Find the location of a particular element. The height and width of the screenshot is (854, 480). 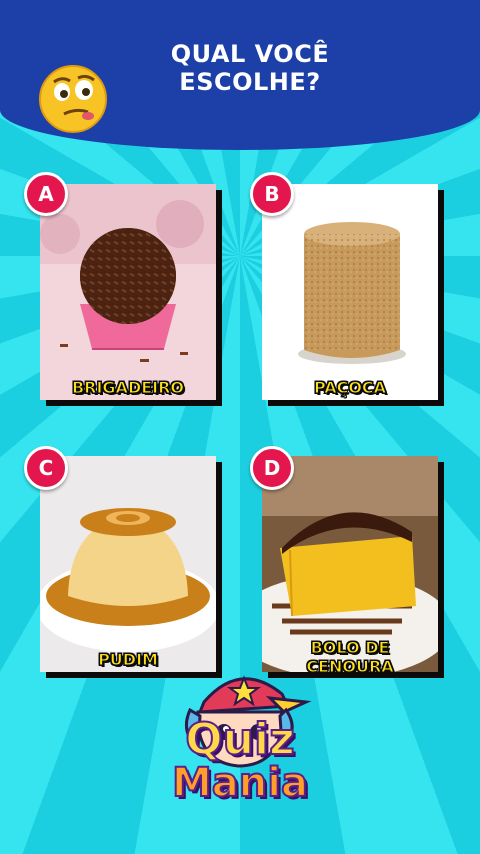

page-title: QUAL VOCÊ ESCOLHE? is located at coordinates (250, 68).